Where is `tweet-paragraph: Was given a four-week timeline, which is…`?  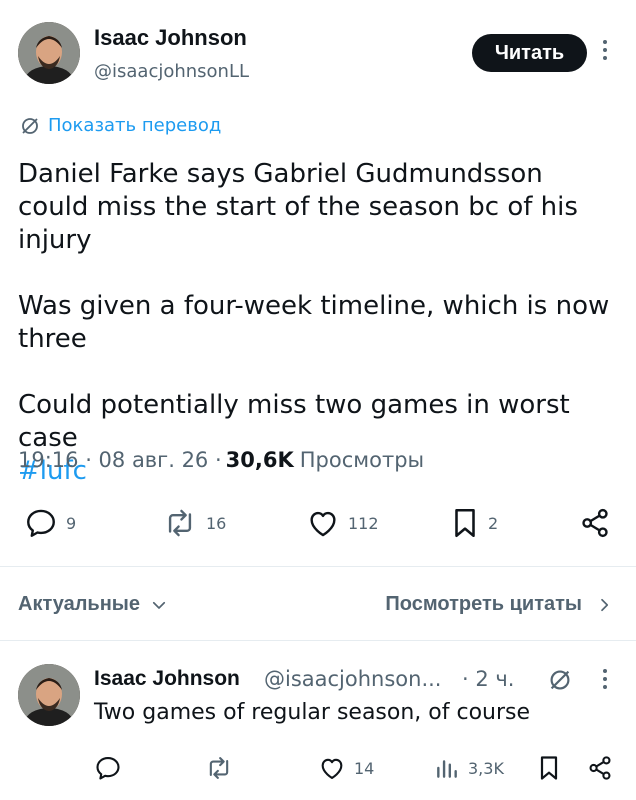
tweet-paragraph: Was given a four-week timeline, which is… is located at coordinates (314, 322).